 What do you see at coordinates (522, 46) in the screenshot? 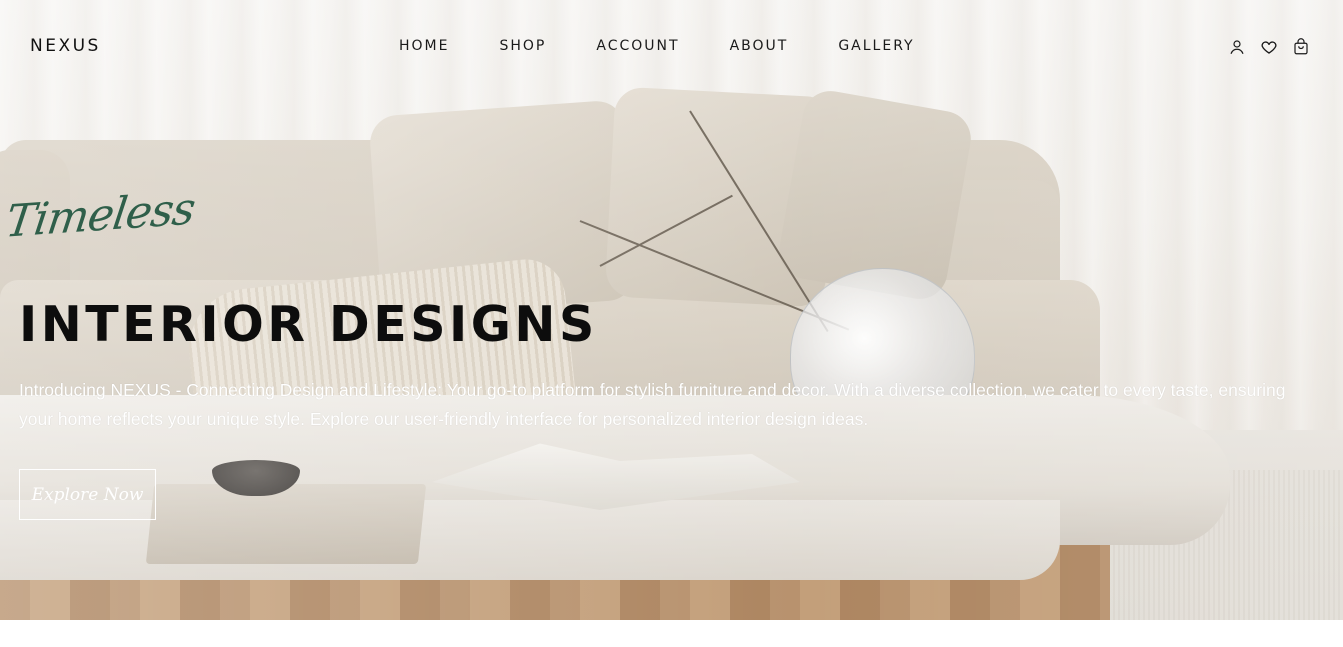
I see `nav-shop: SHOP` at bounding box center [522, 46].